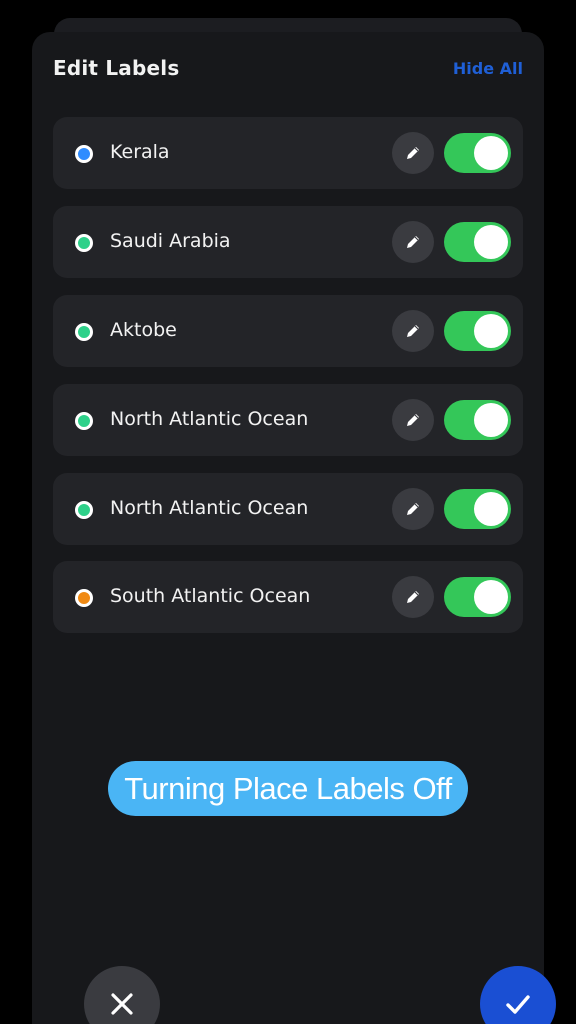 Image resolution: width=576 pixels, height=1024 pixels. I want to click on confirm-button, so click(518, 995).